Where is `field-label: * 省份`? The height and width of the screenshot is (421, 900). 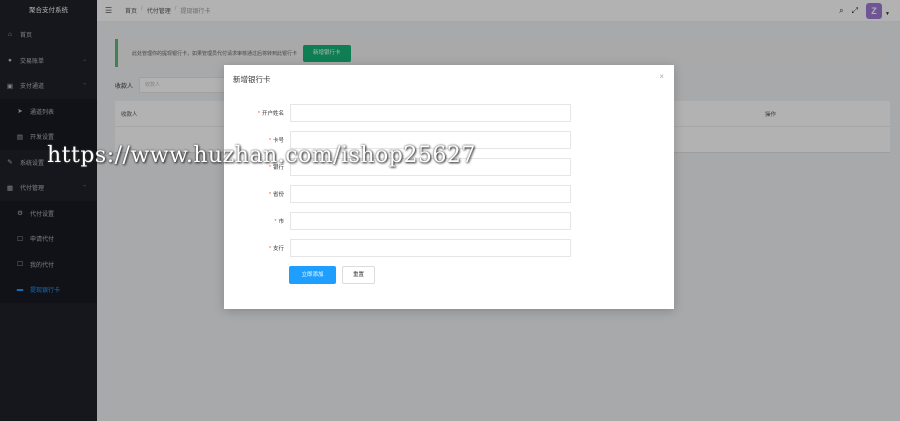 field-label: * 省份 is located at coordinates (276, 194).